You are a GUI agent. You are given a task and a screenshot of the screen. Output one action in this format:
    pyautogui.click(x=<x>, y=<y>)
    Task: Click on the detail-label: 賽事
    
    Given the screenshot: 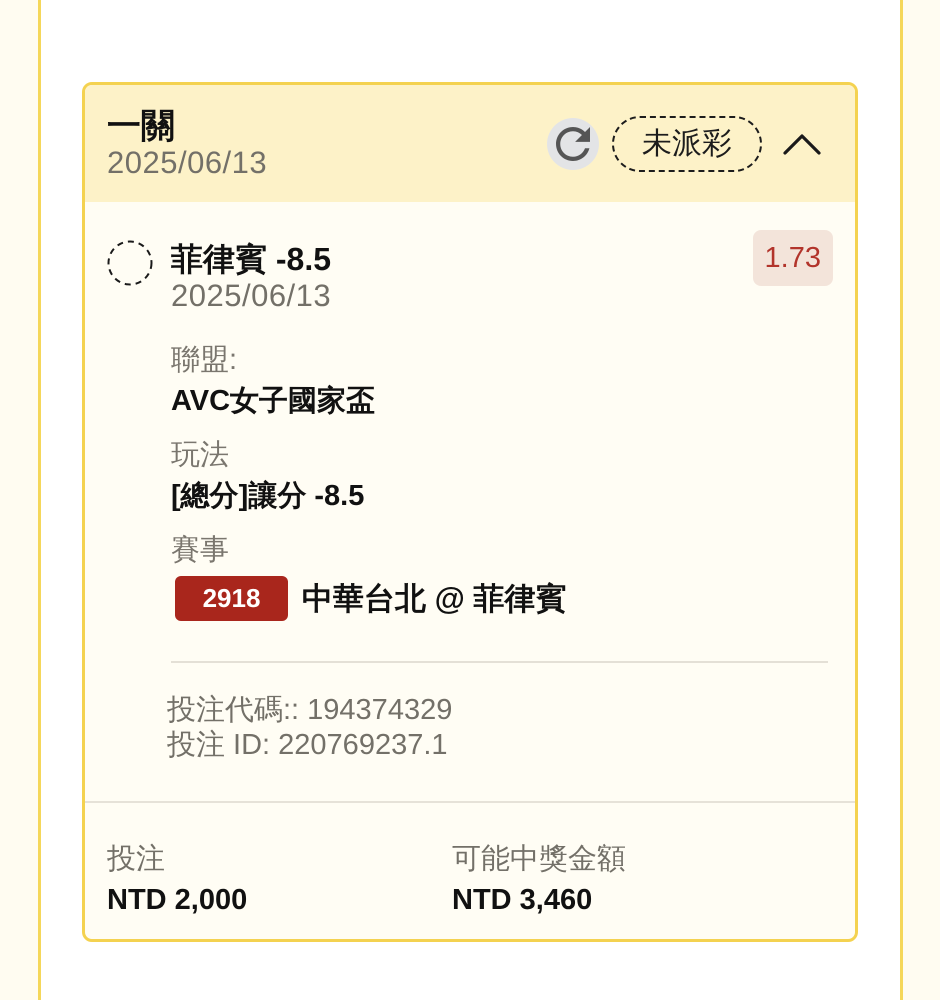 What is the action you would take?
    pyautogui.click(x=200, y=550)
    